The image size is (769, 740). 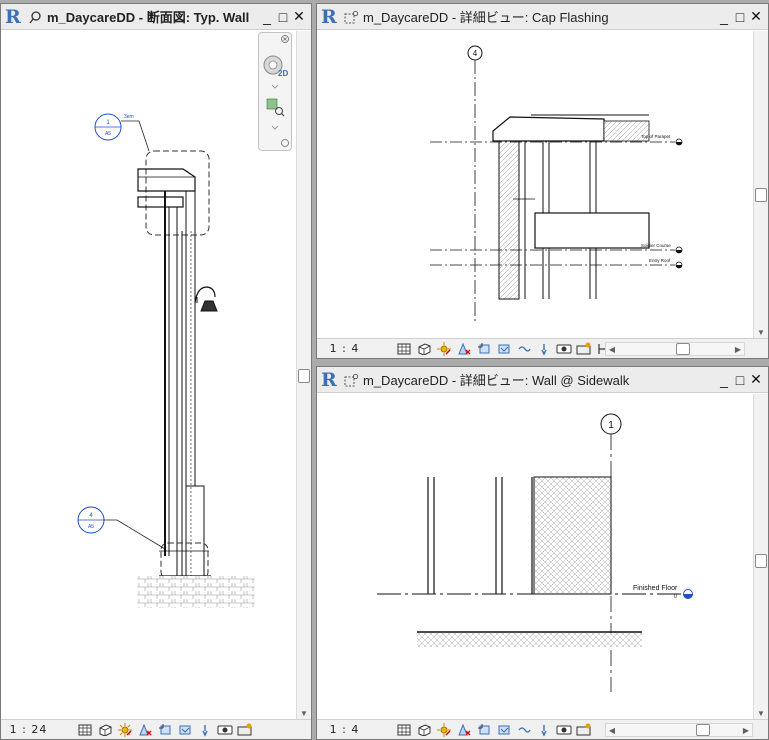 What do you see at coordinates (91, 527) in the screenshot?
I see `callout-bottom-sheet: A5` at bounding box center [91, 527].